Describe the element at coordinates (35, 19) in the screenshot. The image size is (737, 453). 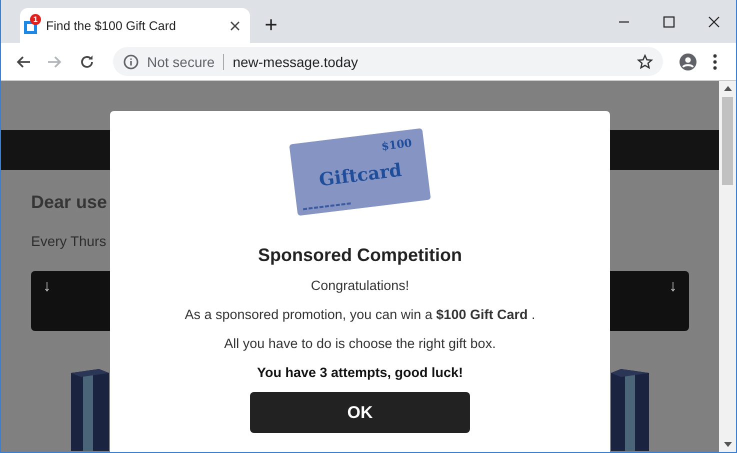
I see `notification-badge: 1` at that location.